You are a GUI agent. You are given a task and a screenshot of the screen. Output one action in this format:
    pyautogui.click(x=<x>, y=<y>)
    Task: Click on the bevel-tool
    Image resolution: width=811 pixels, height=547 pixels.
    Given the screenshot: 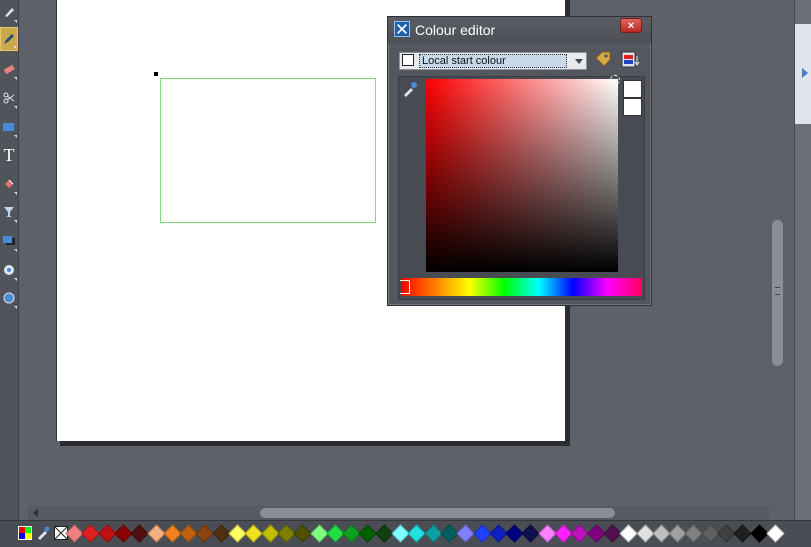 What is the action you would take?
    pyautogui.click(x=9, y=270)
    